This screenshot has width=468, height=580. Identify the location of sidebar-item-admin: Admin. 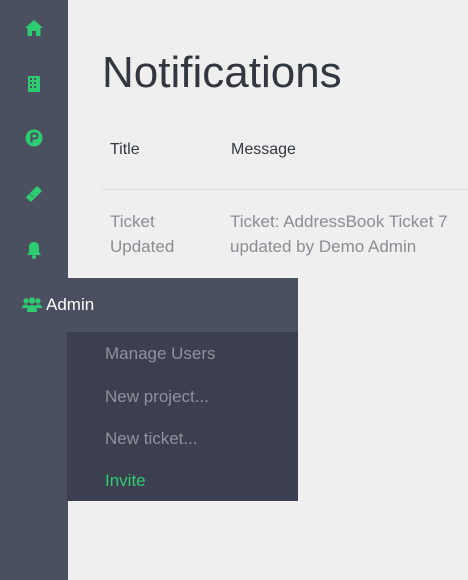
(149, 305).